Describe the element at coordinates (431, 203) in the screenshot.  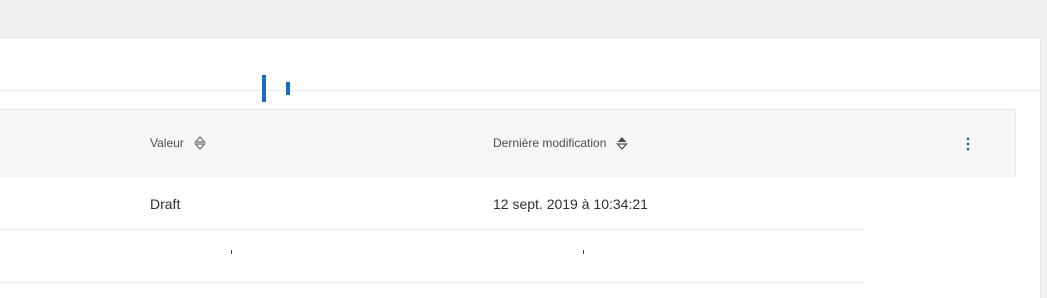
I see `table-row: Draft 12 sept. 2019 à 10:34:21` at that location.